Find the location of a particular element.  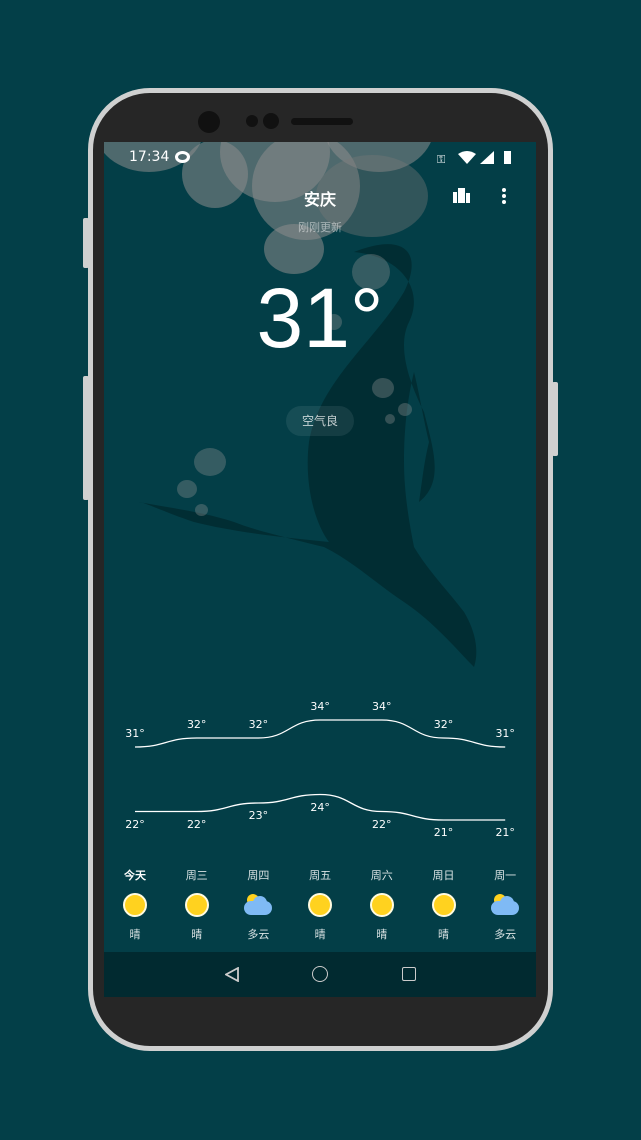

forecast-day: 今天晴 is located at coordinates (135, 904).